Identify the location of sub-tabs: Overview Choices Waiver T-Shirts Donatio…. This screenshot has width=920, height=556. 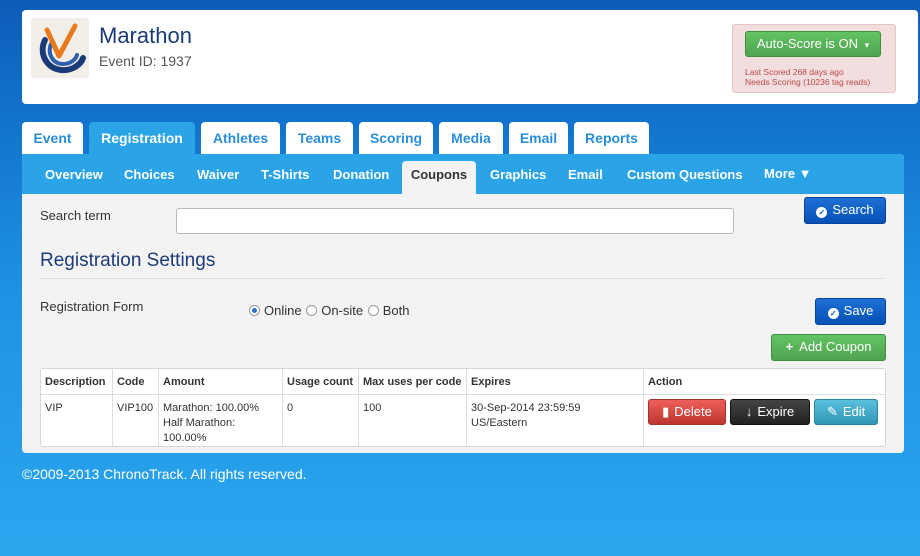
(463, 174).